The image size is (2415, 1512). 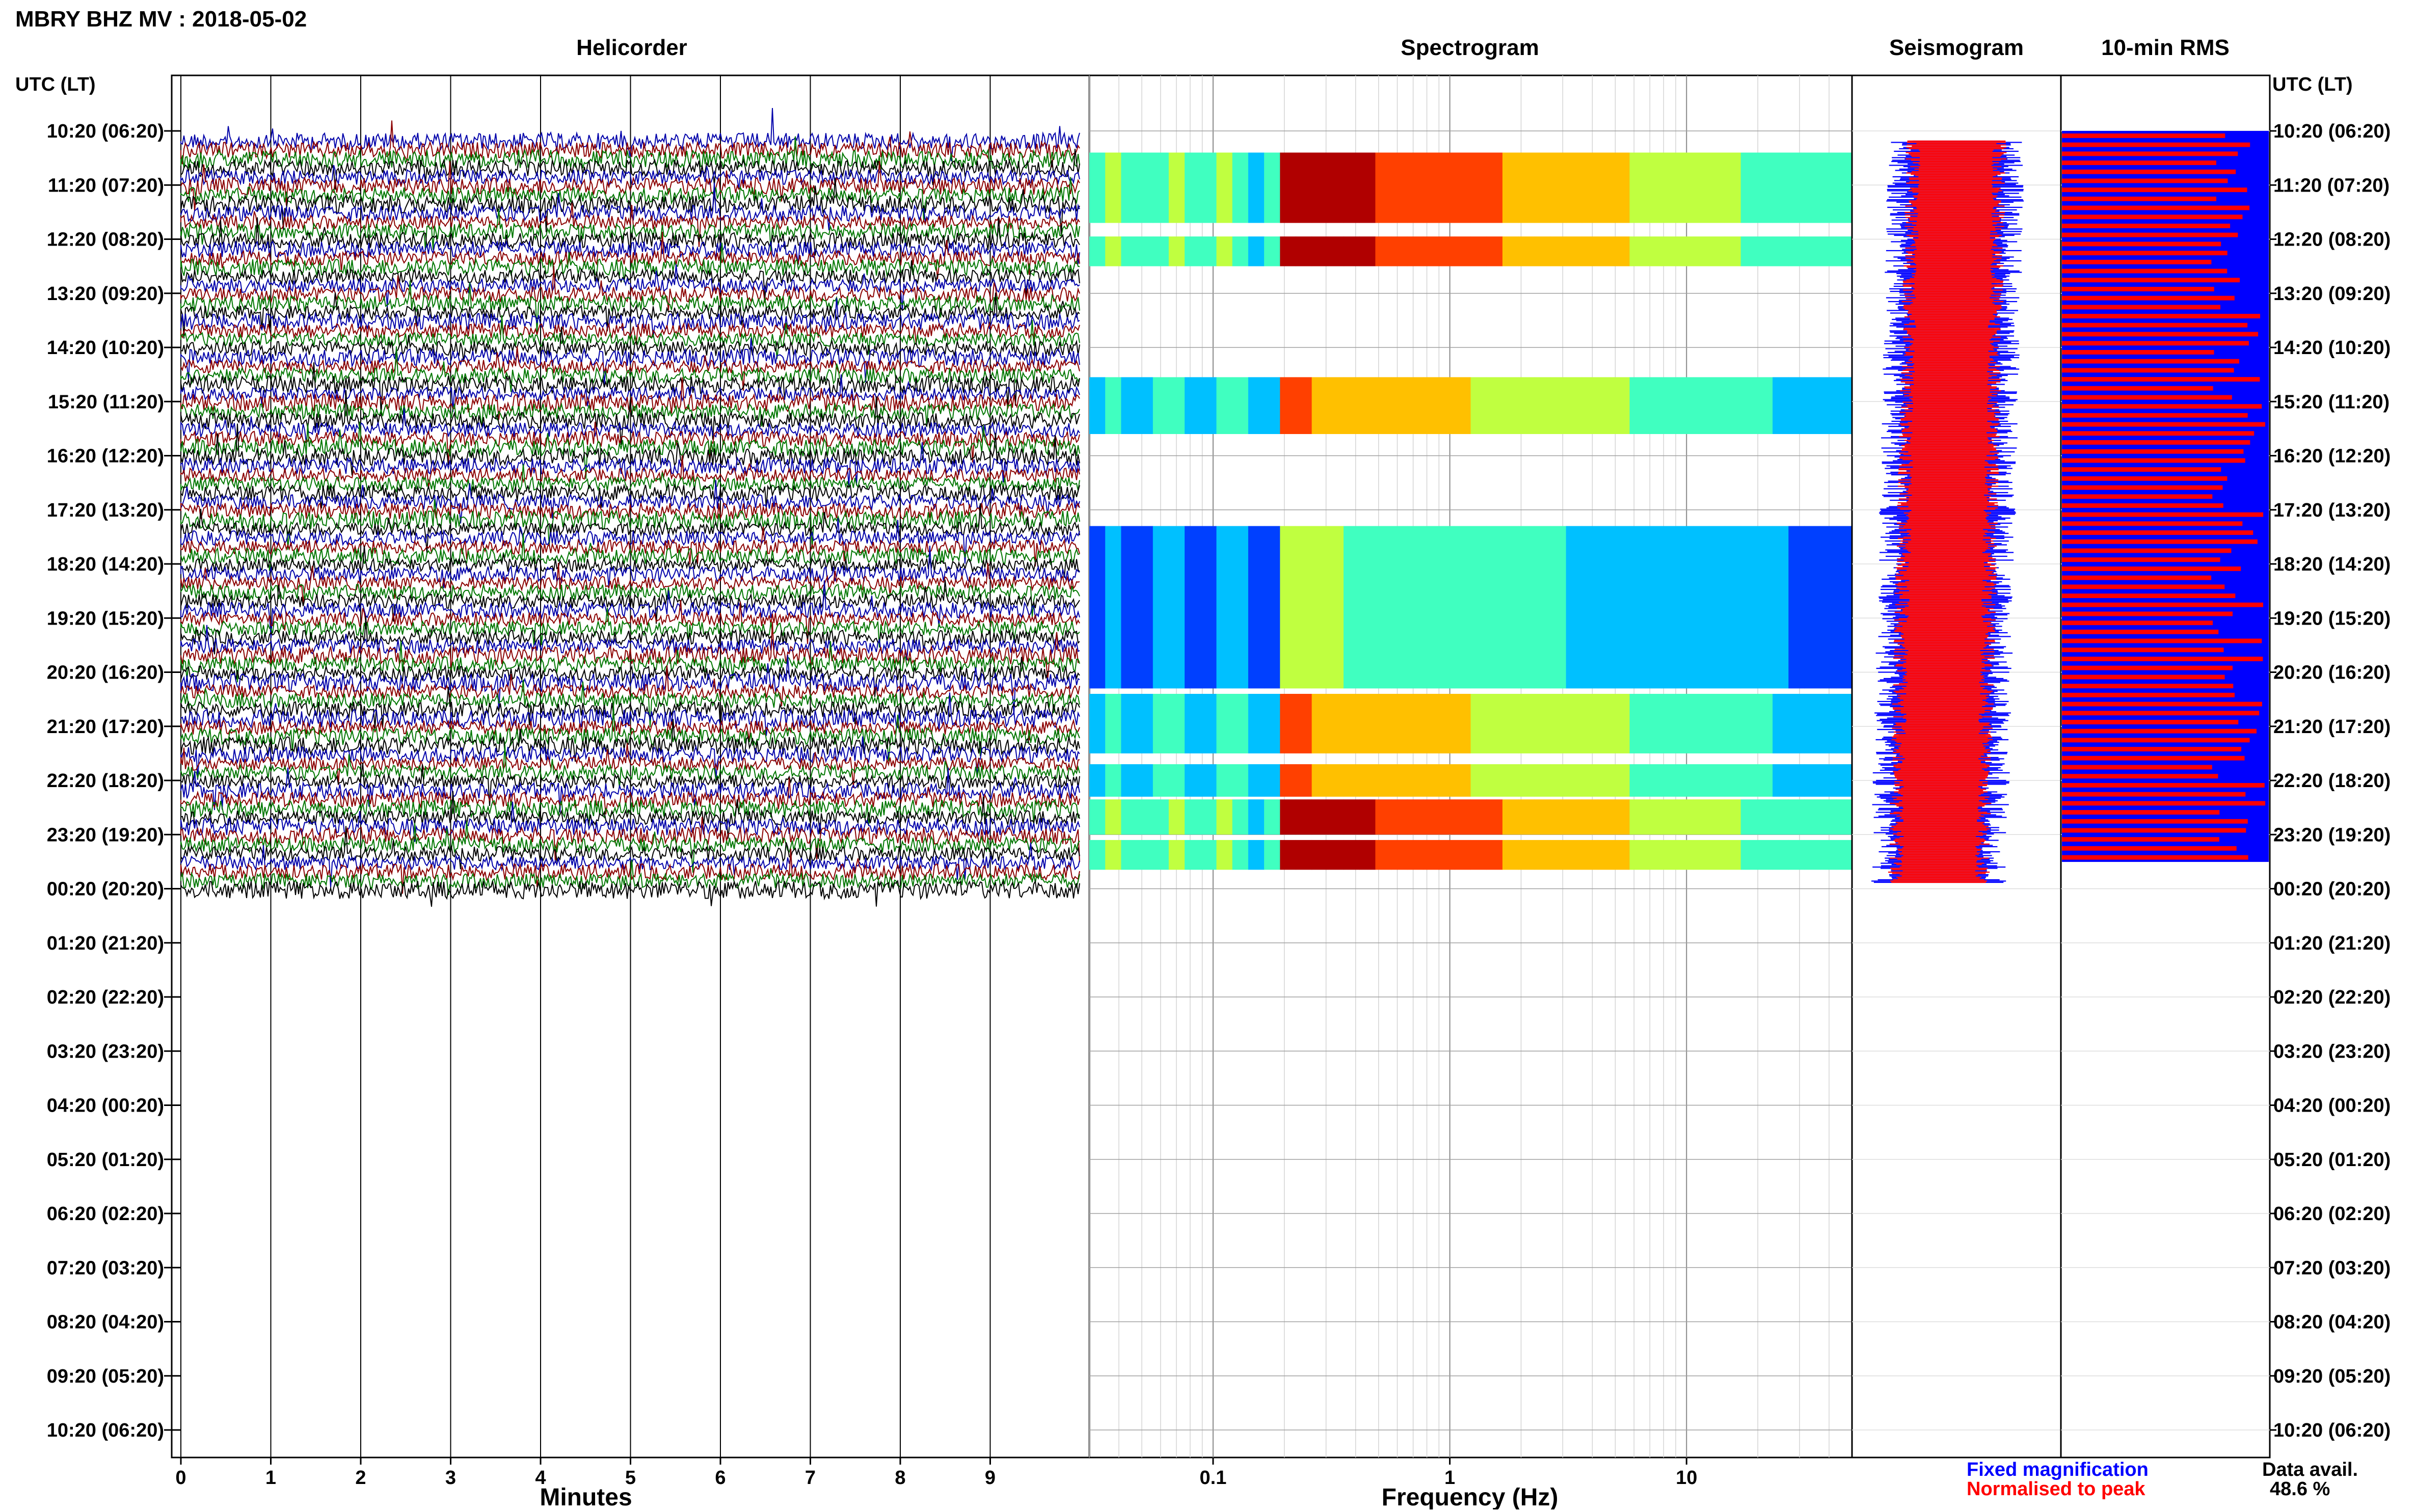 I want to click on time-tick-label-left: 03:20 (23:20), so click(x=106, y=1051).